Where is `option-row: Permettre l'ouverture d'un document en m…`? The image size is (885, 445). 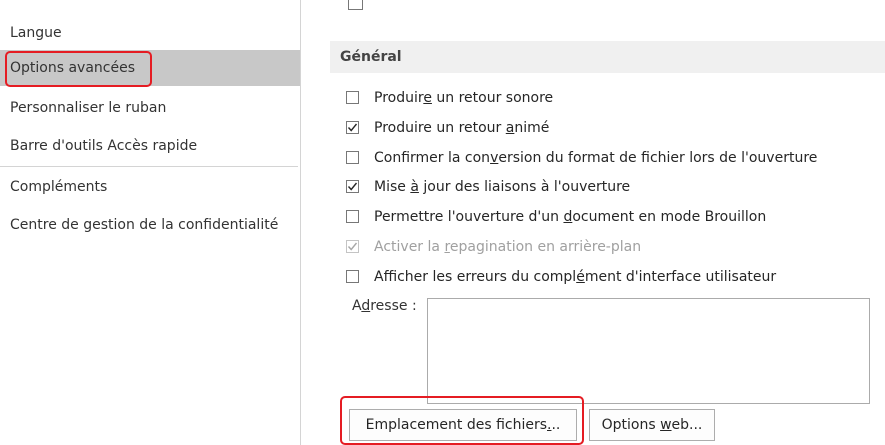 option-row: Permettre l'ouverture d'un document en m… is located at coordinates (611, 217).